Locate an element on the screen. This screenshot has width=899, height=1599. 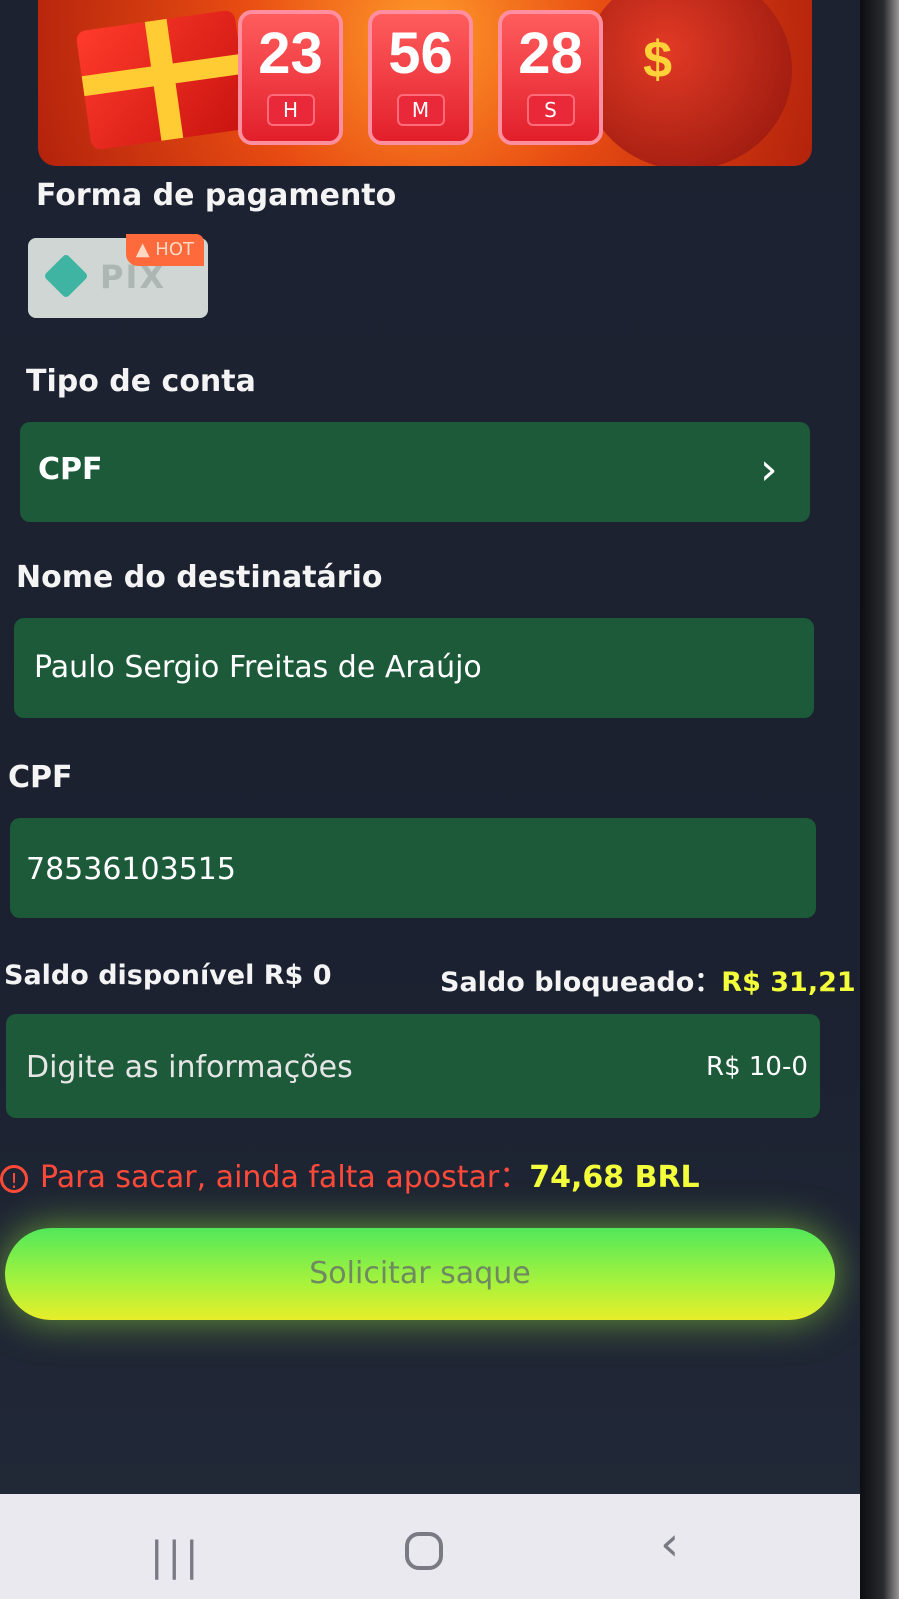
seconds-value: 28 is located at coordinates (550, 53).